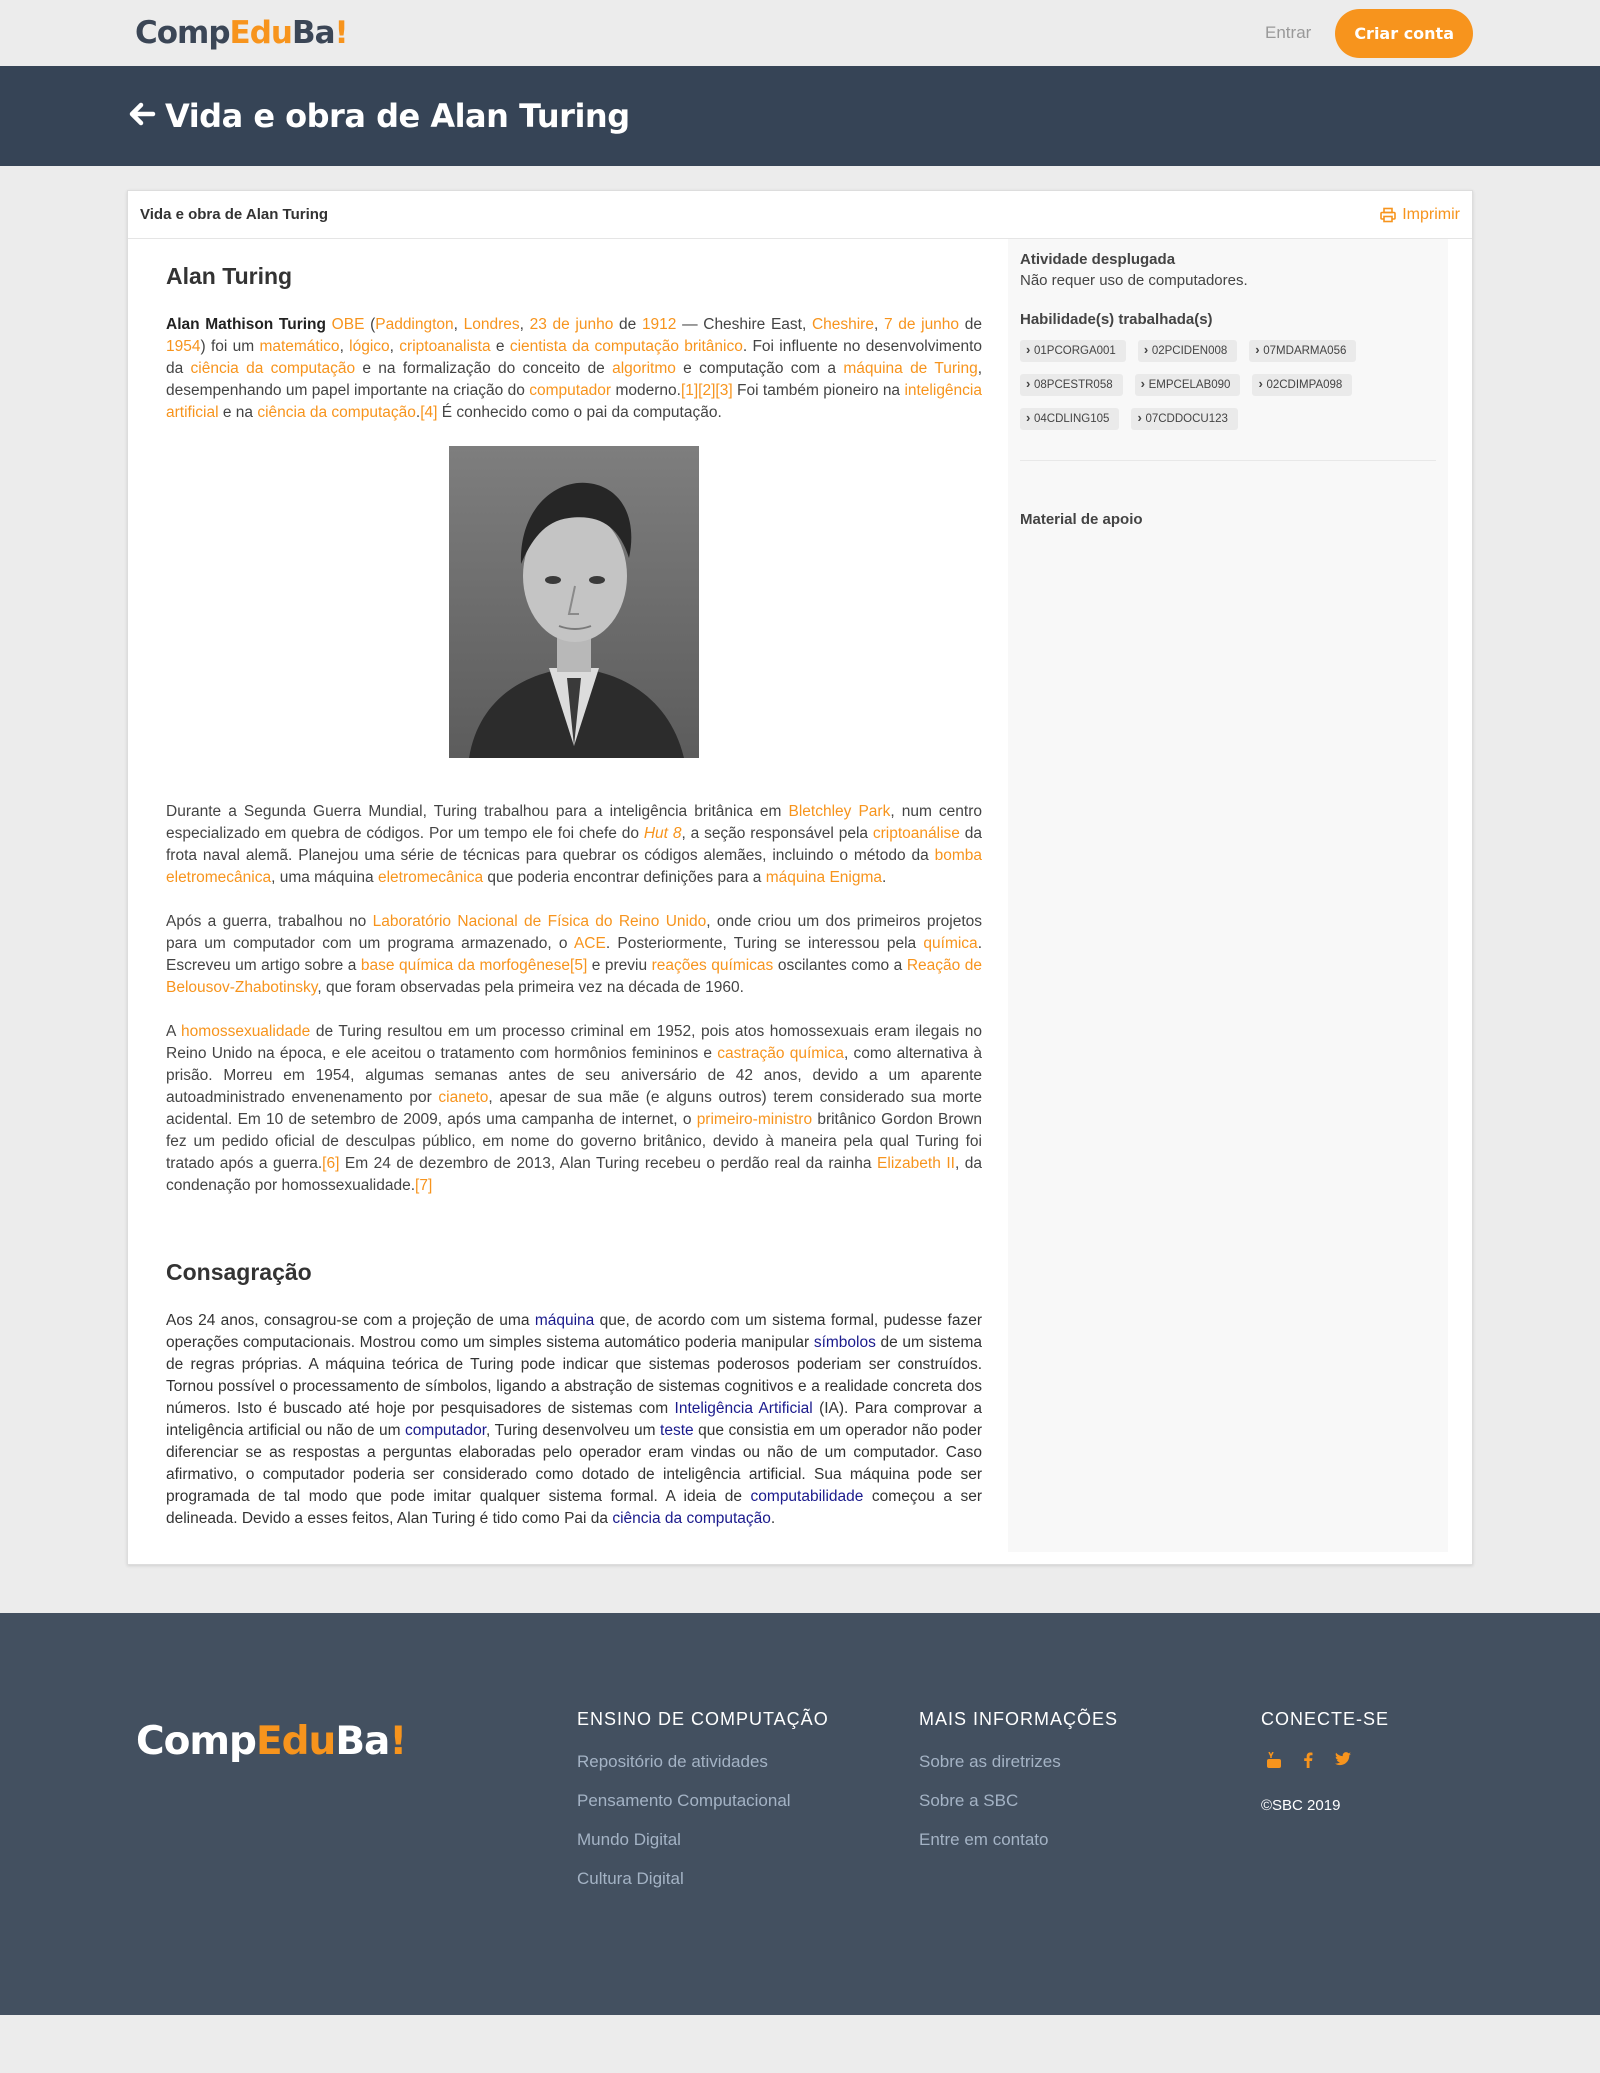 This screenshot has width=1600, height=2073. What do you see at coordinates (1367, 1808) in the screenshot?
I see `footer-col-conecte: CONECTE-SE ©SBC 2019` at bounding box center [1367, 1808].